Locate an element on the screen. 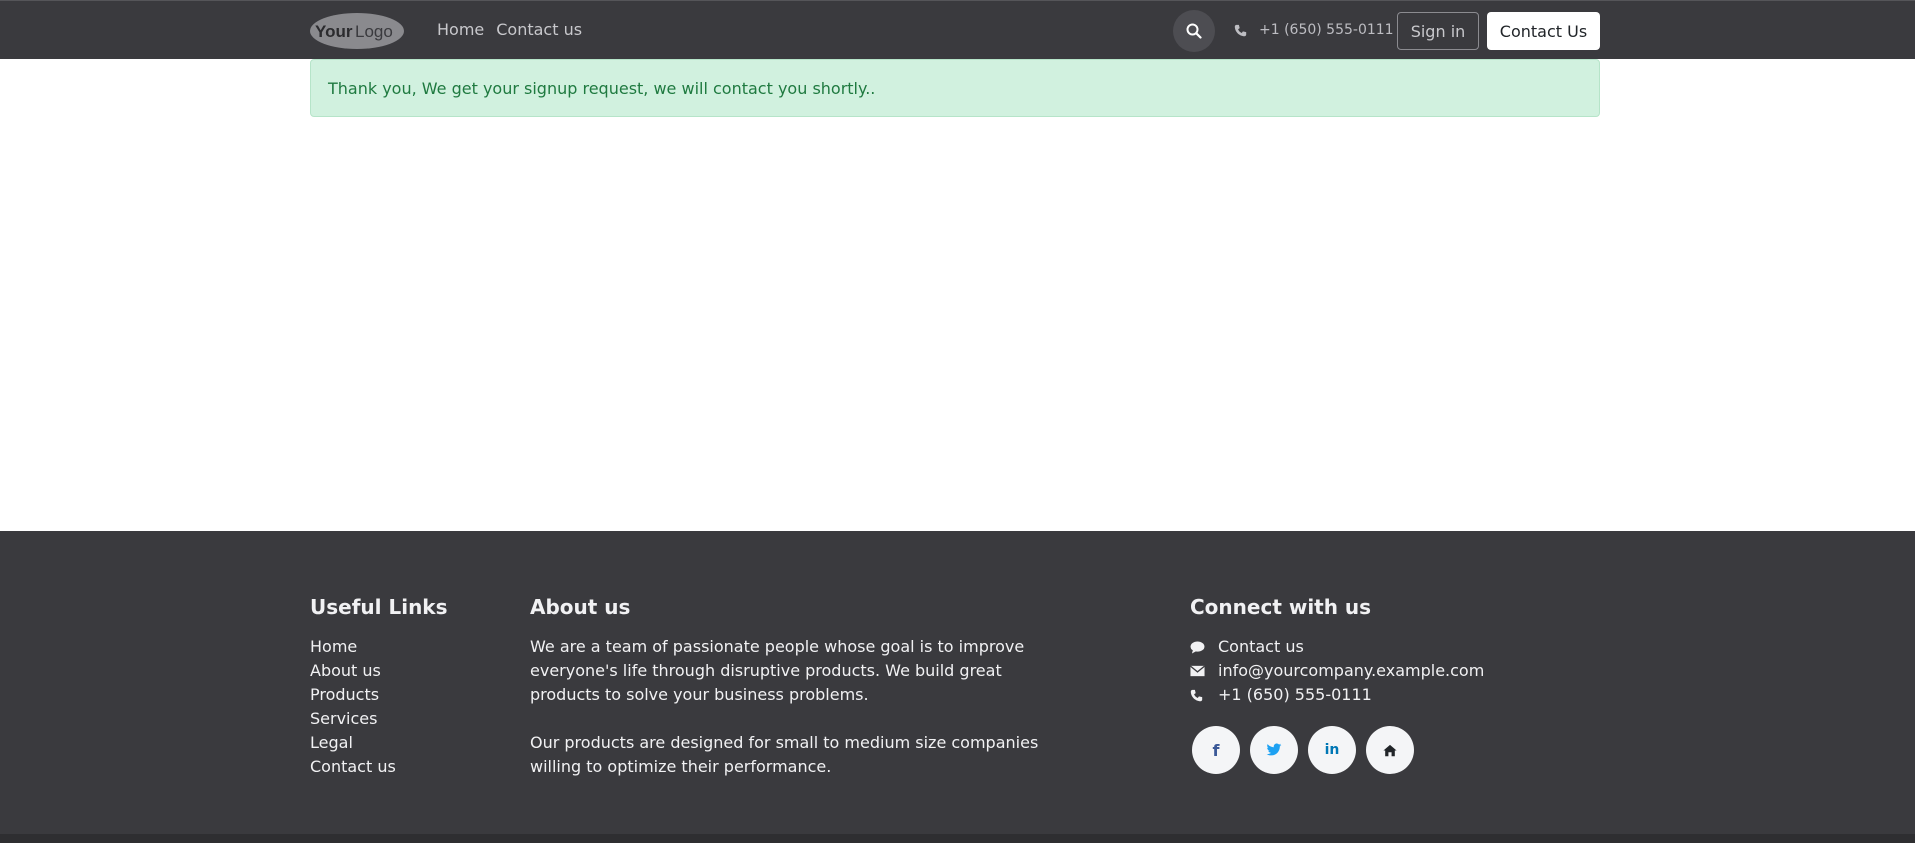  linkedin-button: in is located at coordinates (1332, 750).